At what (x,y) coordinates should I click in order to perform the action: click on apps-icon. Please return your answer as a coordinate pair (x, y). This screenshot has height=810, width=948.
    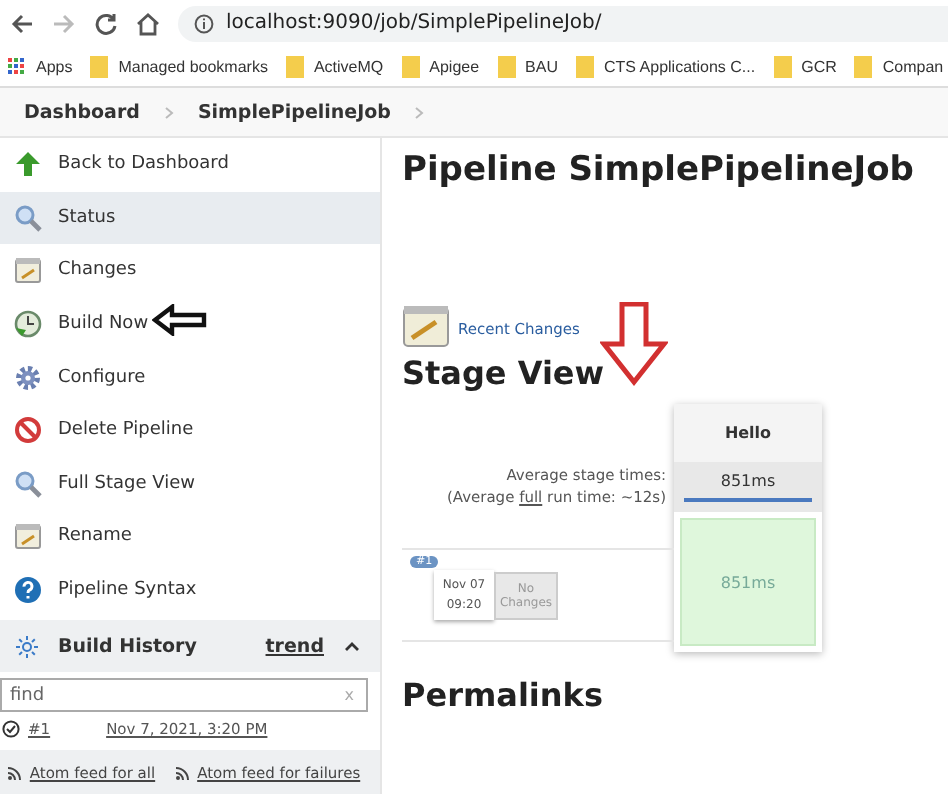
    Looking at the image, I should click on (17, 66).